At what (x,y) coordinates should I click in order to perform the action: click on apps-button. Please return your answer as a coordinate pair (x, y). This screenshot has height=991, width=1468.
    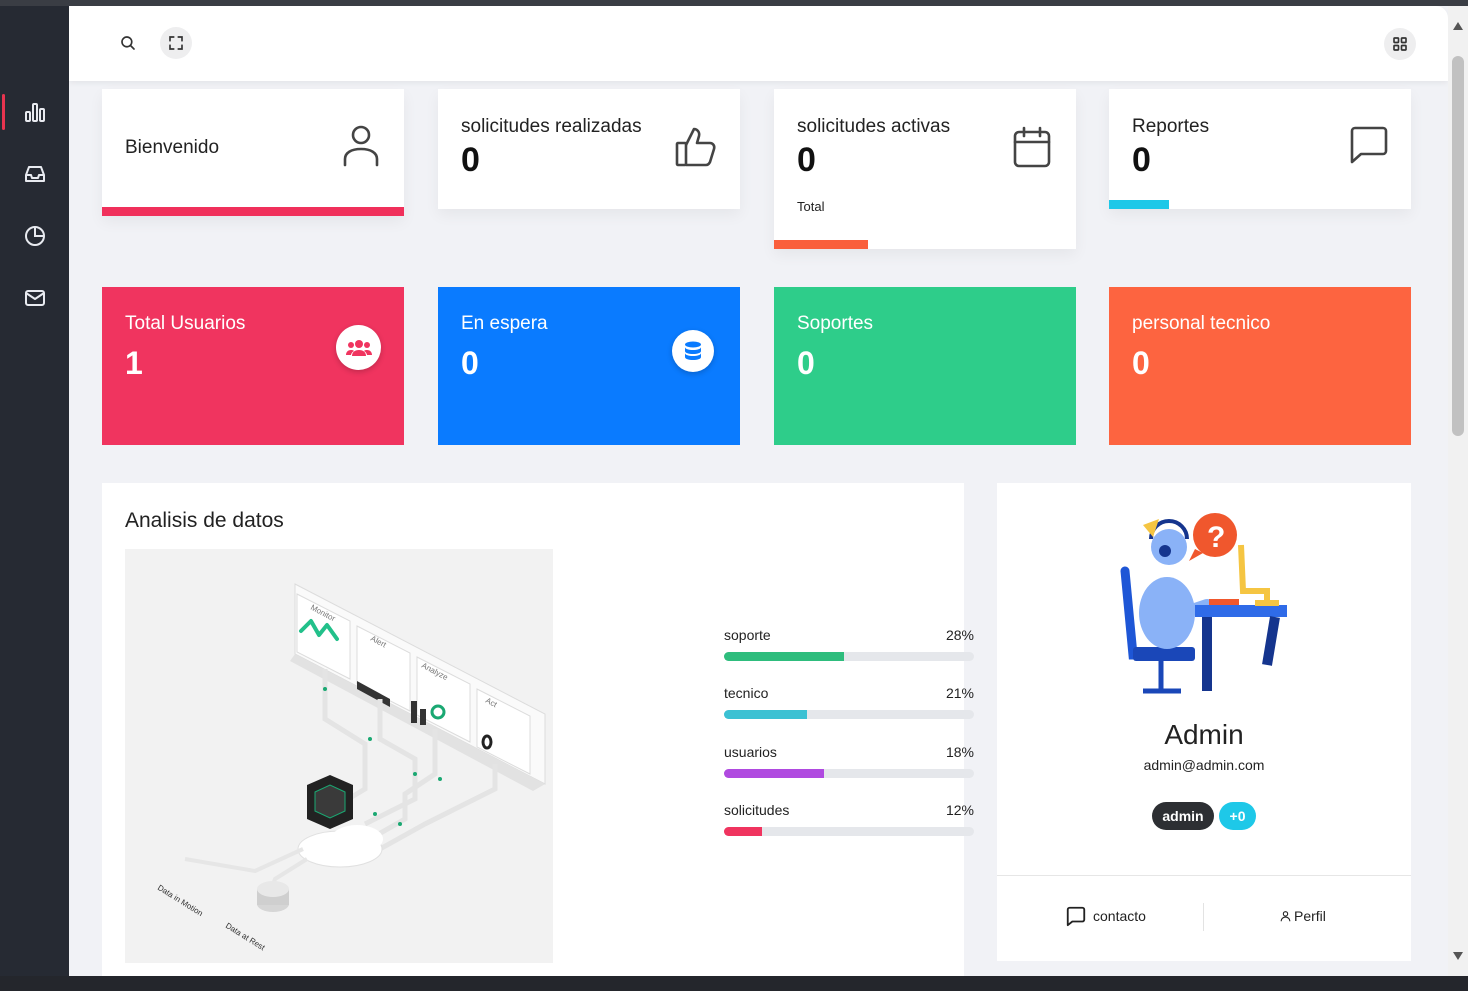
    Looking at the image, I should click on (1400, 44).